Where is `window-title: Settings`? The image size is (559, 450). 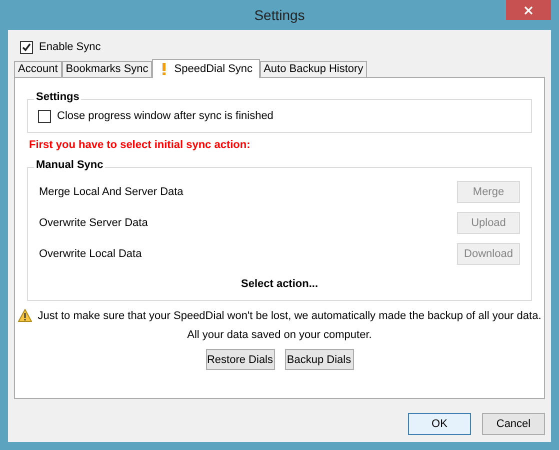 window-title: Settings is located at coordinates (279, 15).